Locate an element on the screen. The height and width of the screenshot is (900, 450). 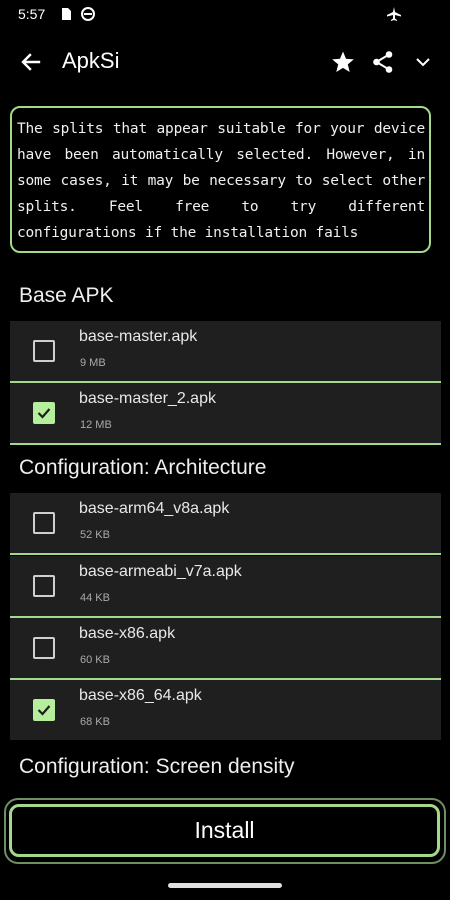
section-title-architecture: Configuration: Architecture is located at coordinates (143, 467).